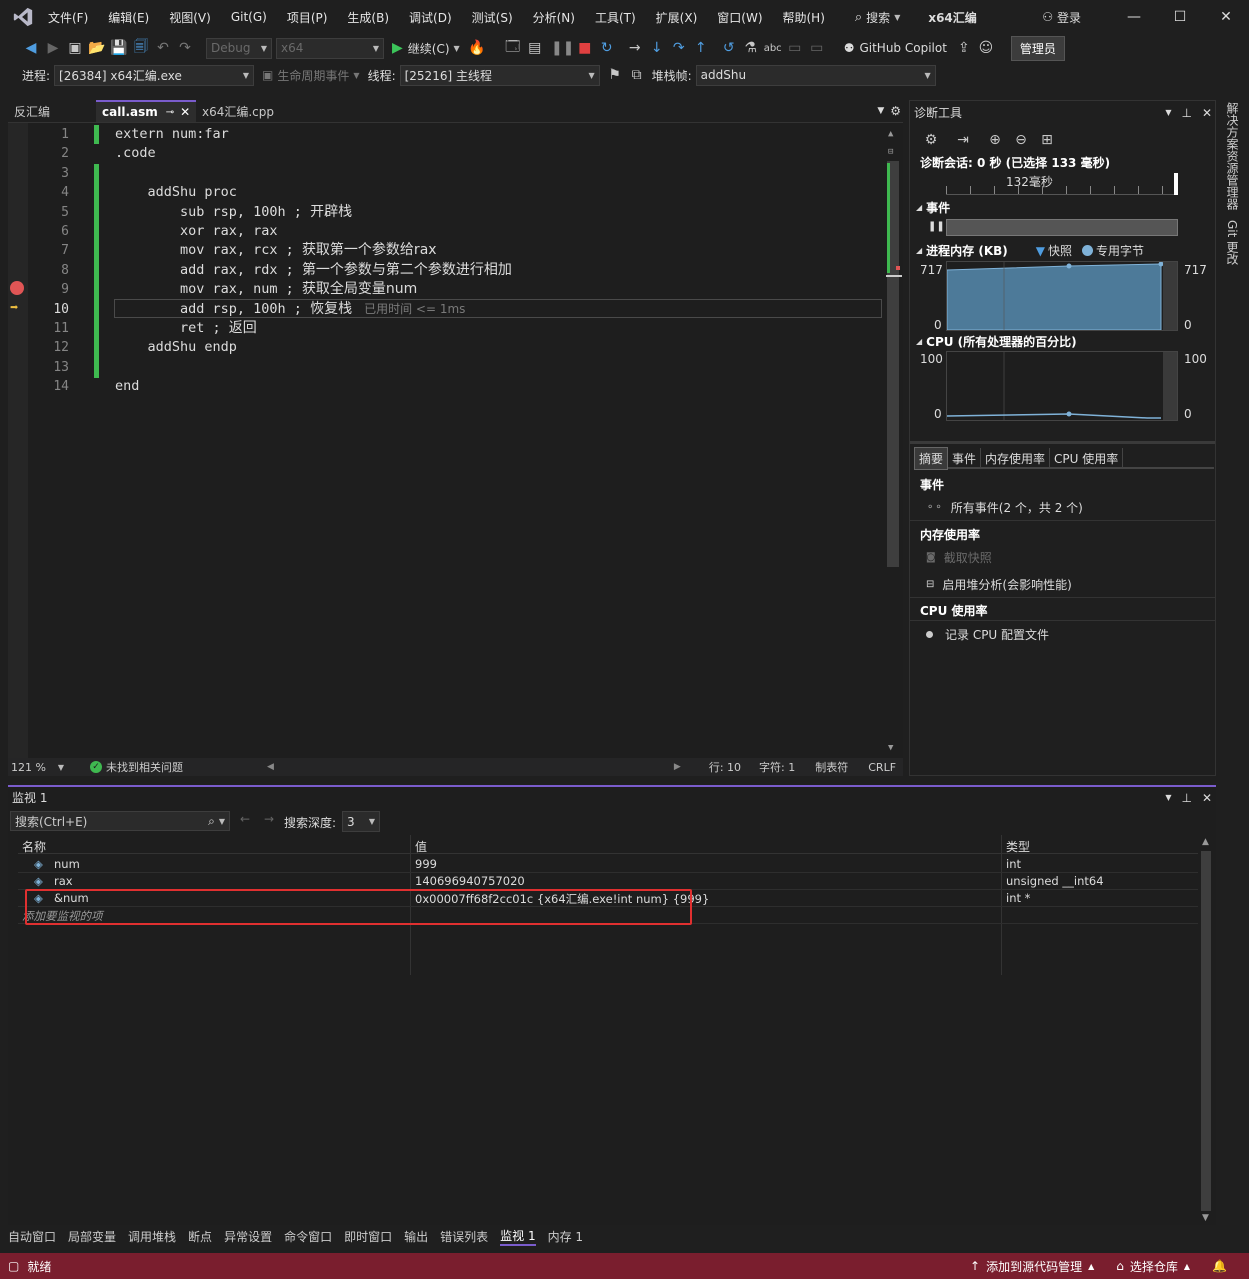  Describe the element at coordinates (815, 75) in the screenshot. I see `stackframe-select: addShu ▼` at that location.